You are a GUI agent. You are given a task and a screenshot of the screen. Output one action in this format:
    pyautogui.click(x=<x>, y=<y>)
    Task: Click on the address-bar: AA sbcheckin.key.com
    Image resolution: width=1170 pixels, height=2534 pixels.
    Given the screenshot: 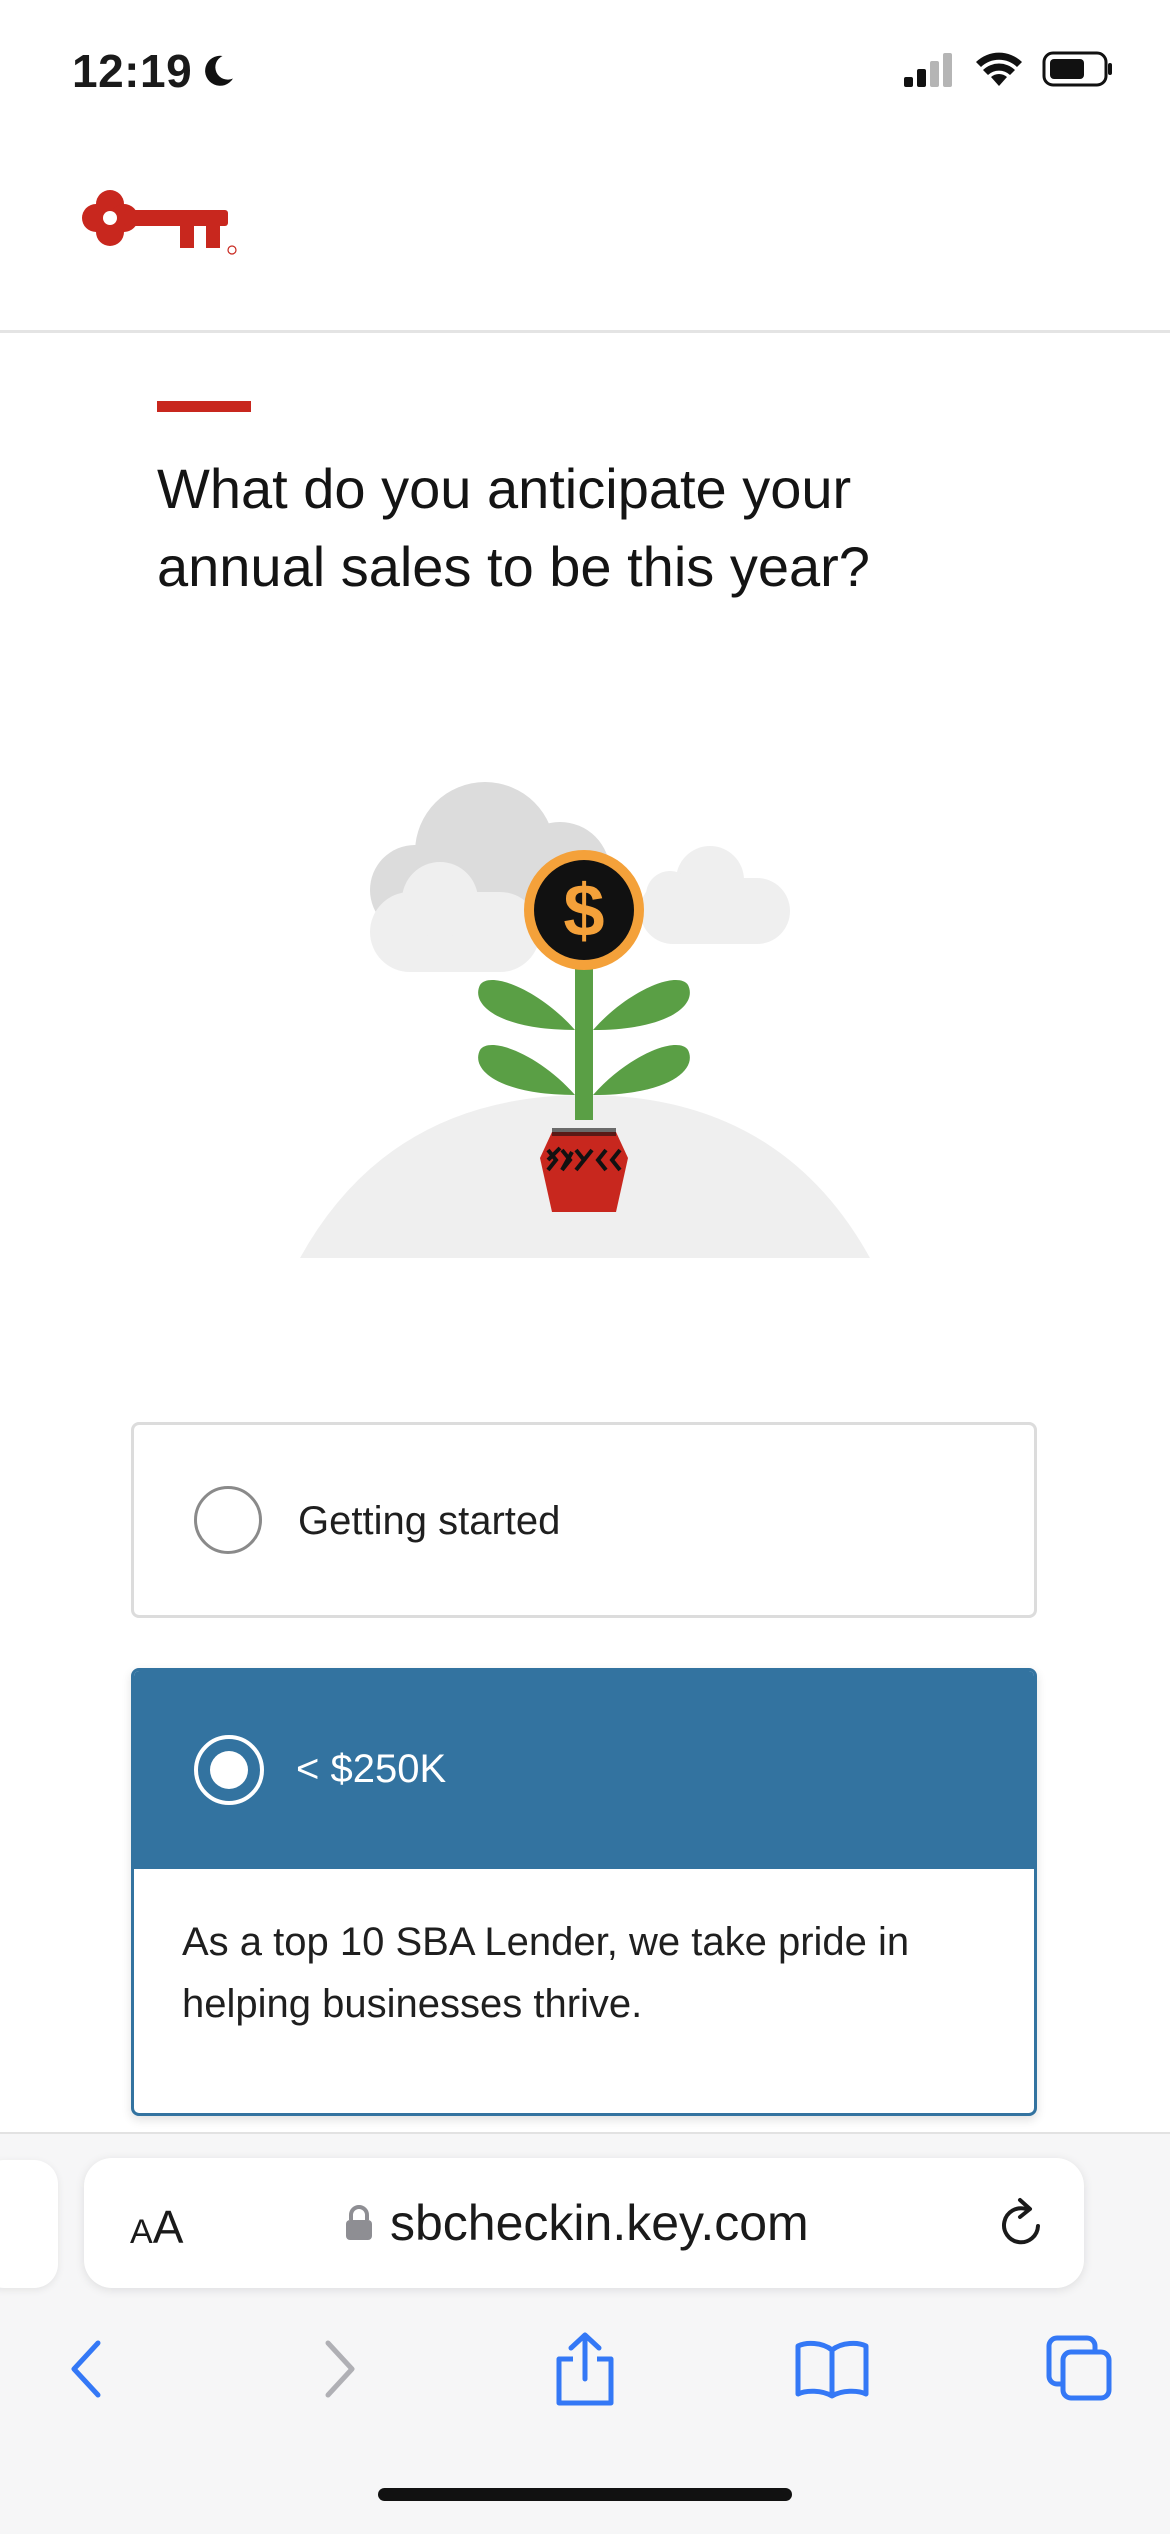 What is the action you would take?
    pyautogui.click(x=584, y=2223)
    